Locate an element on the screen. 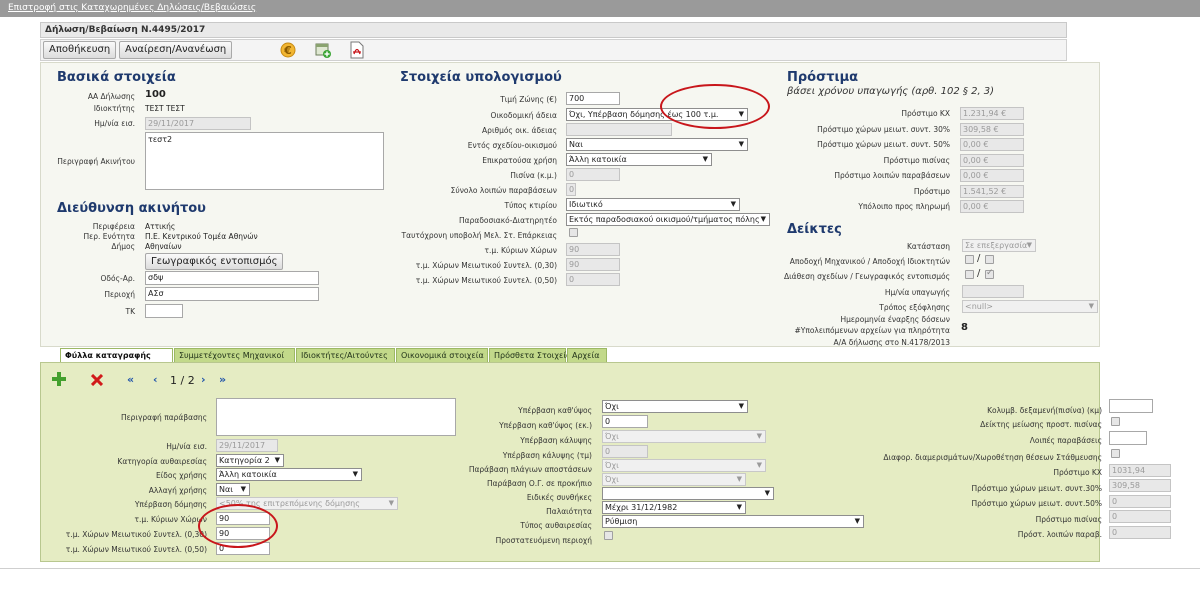  fine-row-label: Πρόστιμο λοιπών παραβάσεων is located at coordinates (892, 175).